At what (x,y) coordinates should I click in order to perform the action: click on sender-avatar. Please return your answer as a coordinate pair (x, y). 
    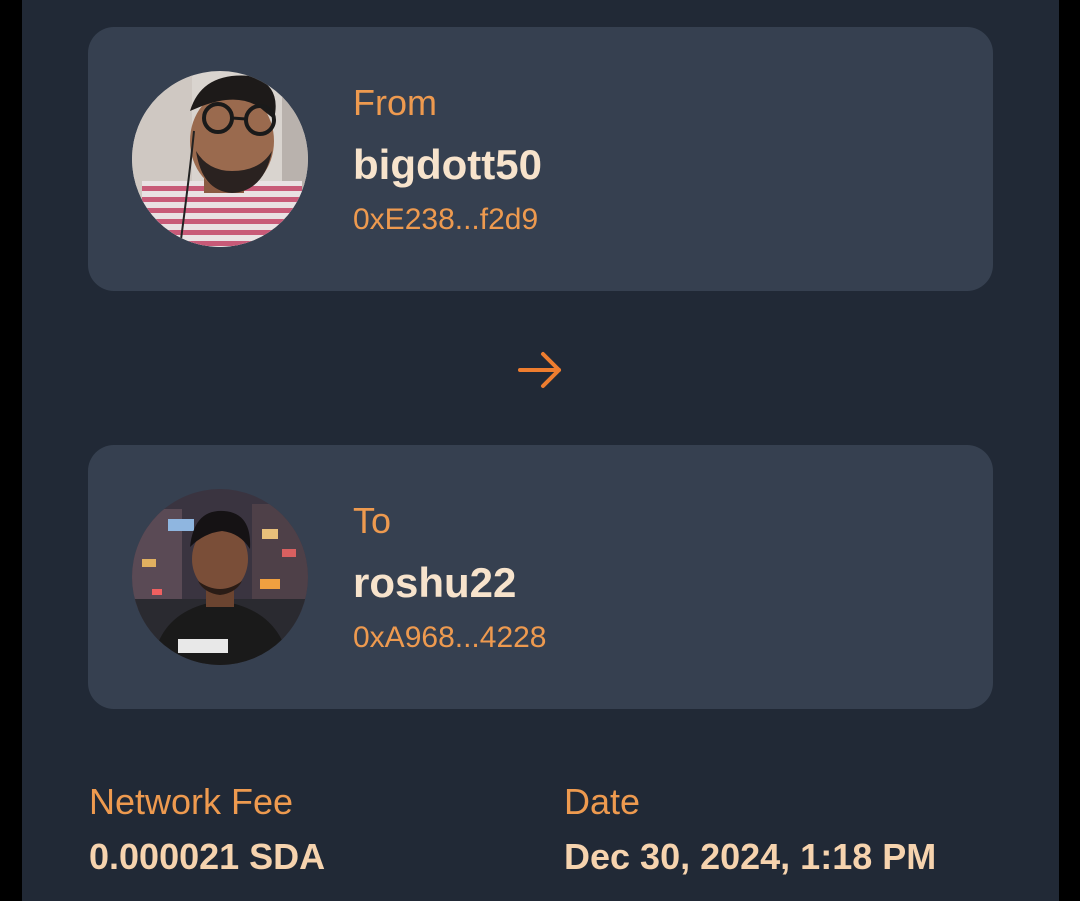
    Looking at the image, I should click on (220, 159).